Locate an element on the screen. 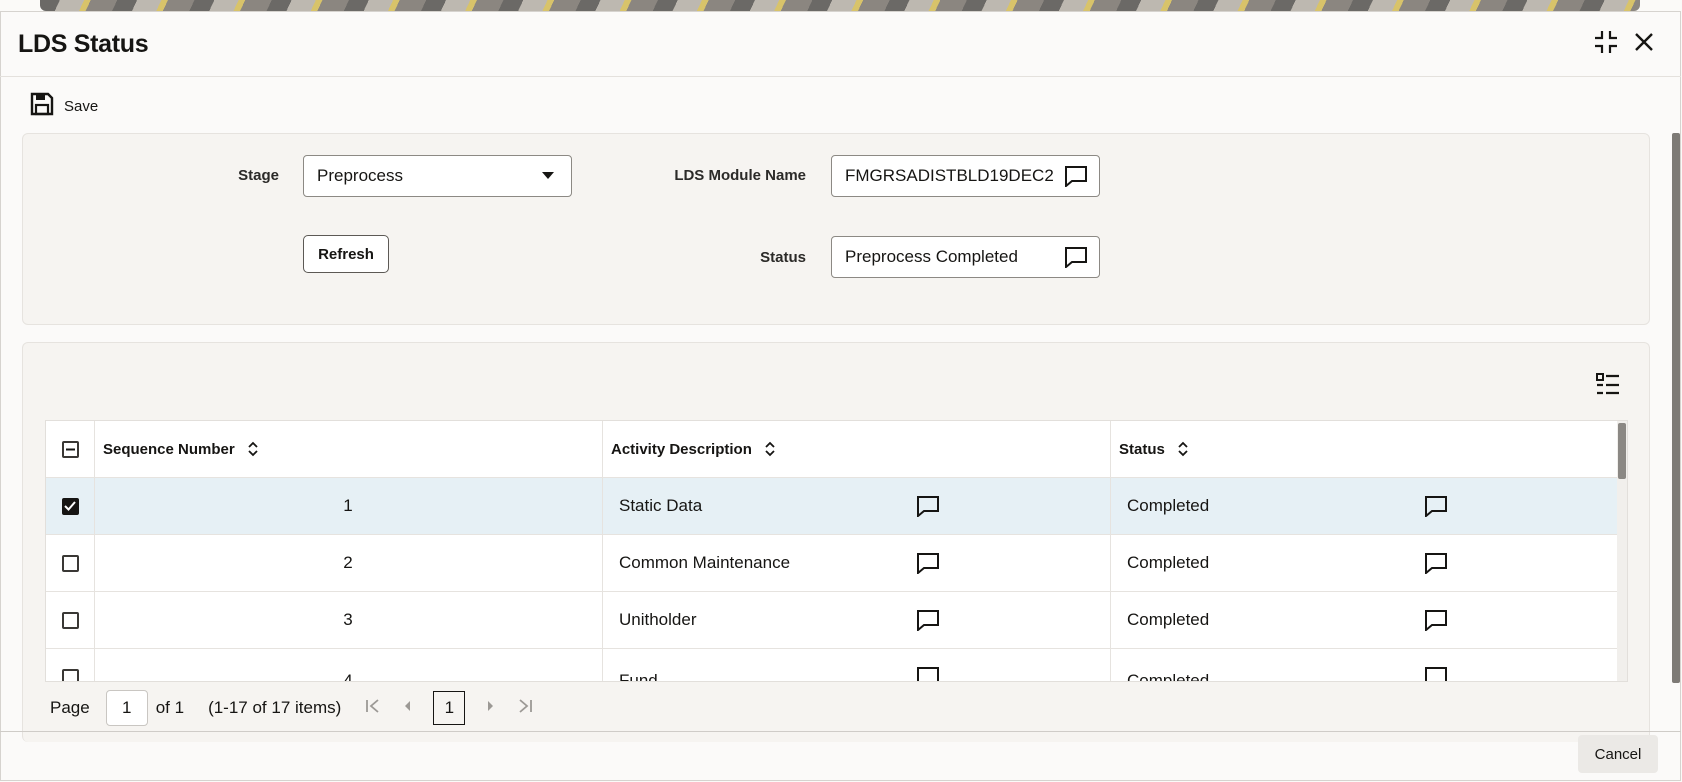  pagination: Page 1 of 1 (1-17 of 17 items) 1 is located at coordinates (296, 708).